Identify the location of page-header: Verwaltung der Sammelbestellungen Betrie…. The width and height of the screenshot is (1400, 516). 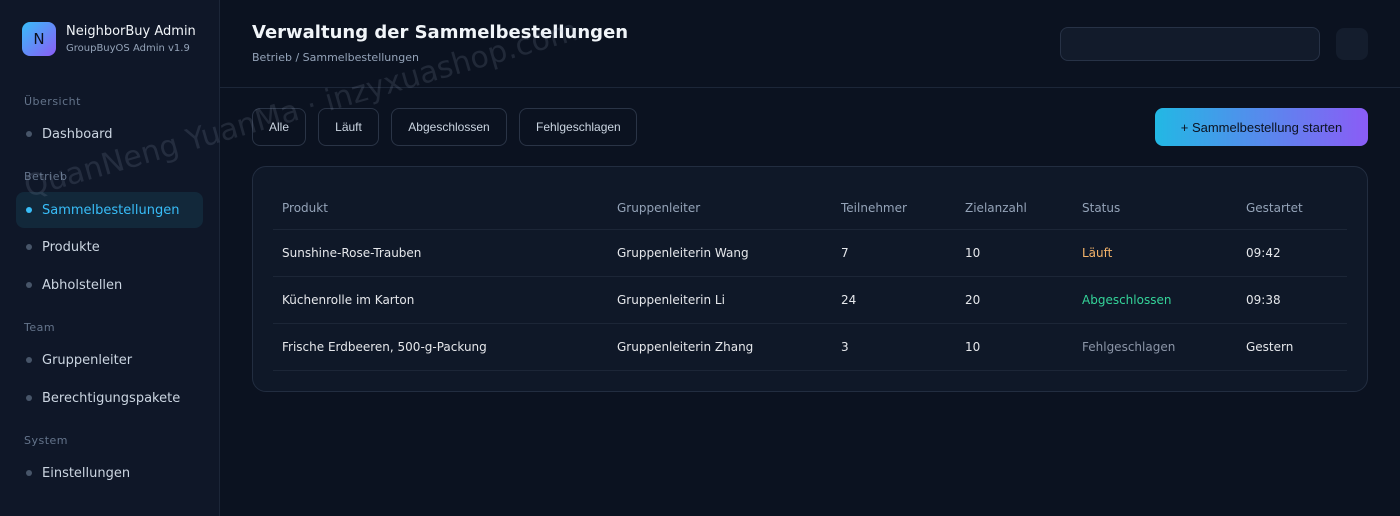
(810, 44).